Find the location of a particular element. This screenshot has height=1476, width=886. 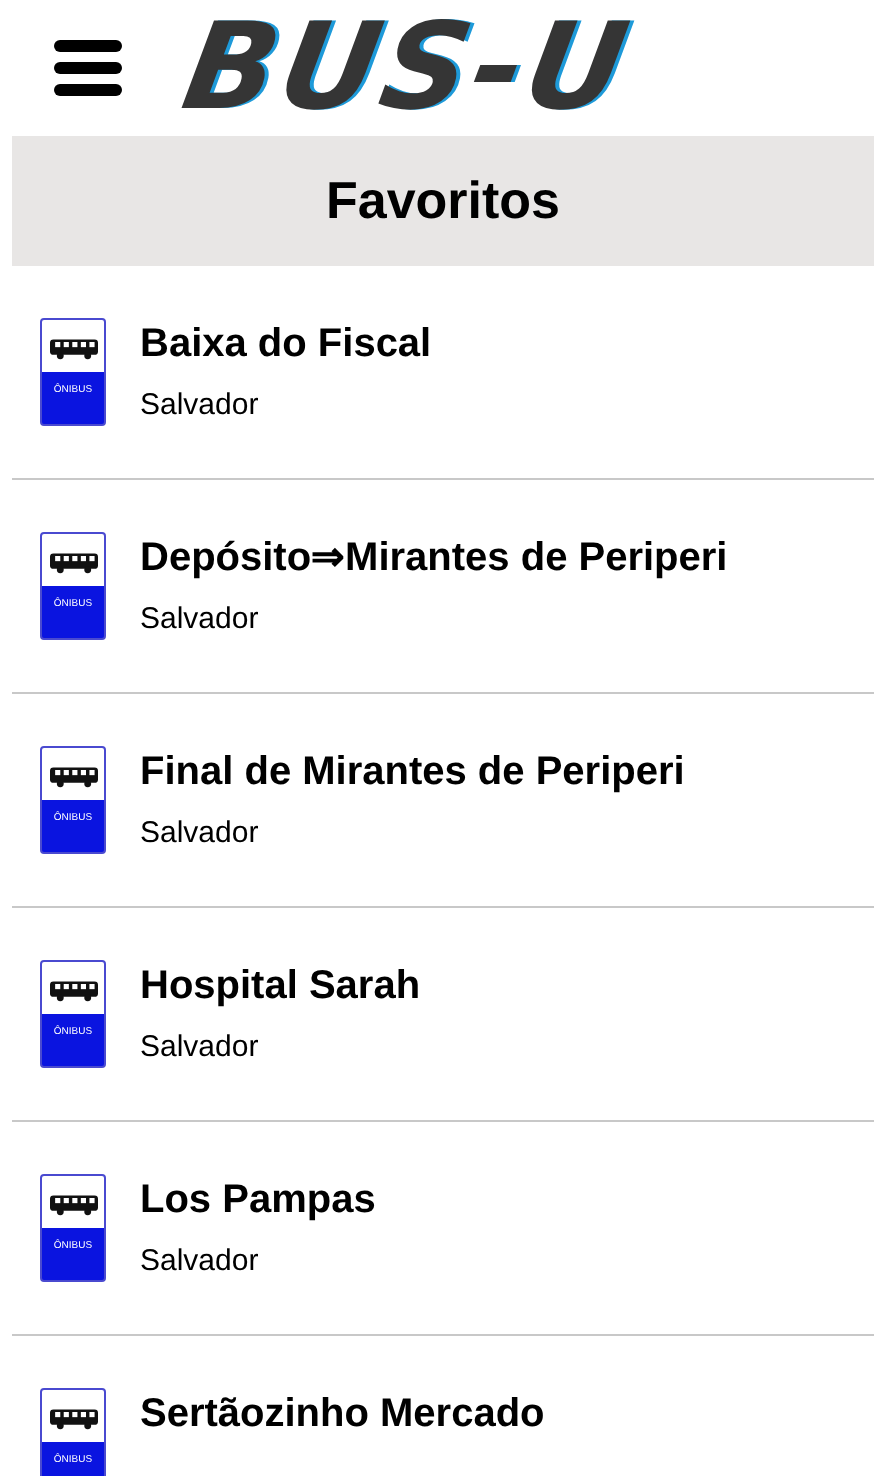

stop-name: Los Pampas is located at coordinates (258, 1201).